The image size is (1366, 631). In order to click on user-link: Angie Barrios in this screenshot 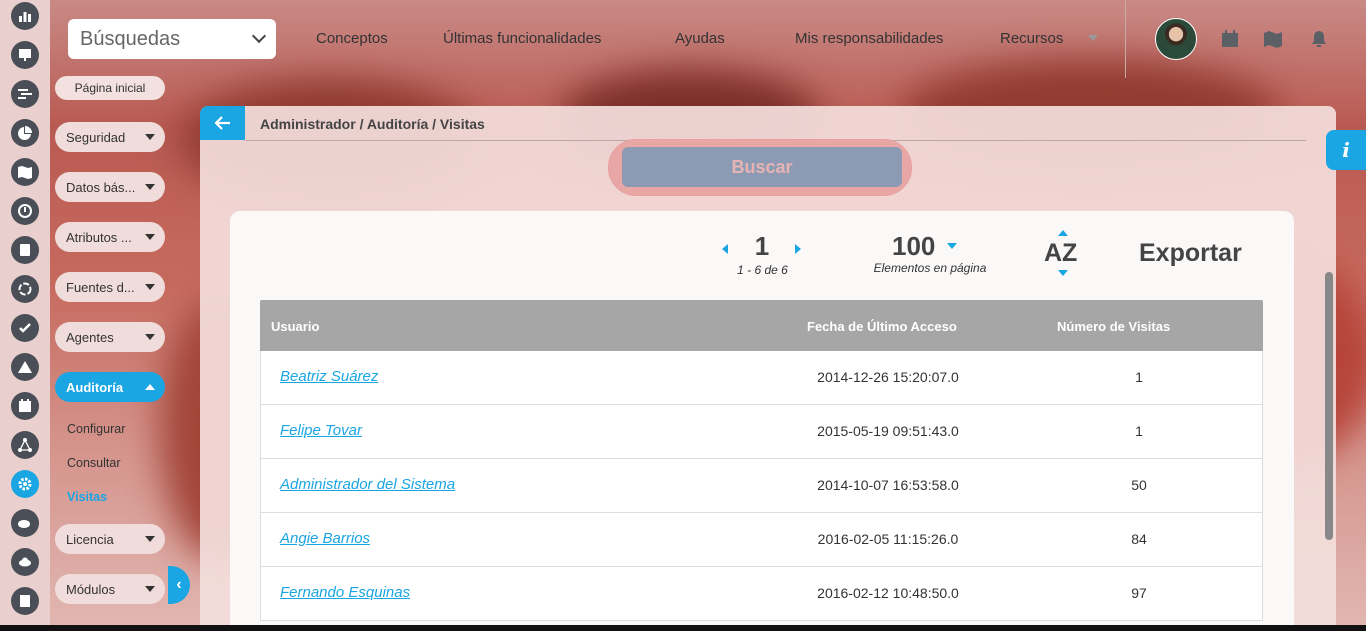, I will do `click(325, 538)`.